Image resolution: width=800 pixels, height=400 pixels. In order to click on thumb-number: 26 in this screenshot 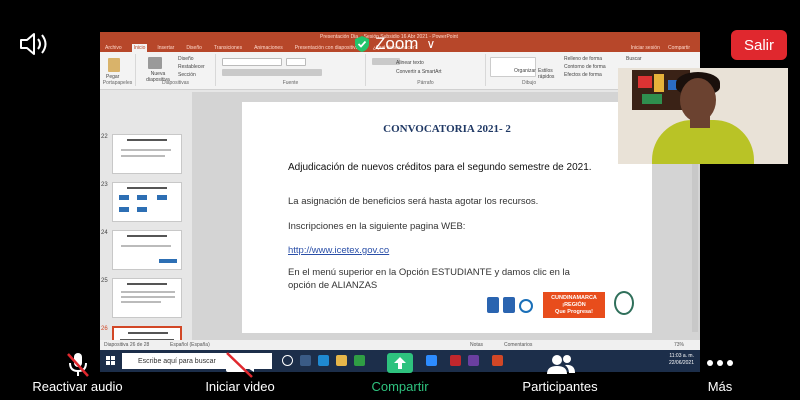, I will do `click(104, 329)`.